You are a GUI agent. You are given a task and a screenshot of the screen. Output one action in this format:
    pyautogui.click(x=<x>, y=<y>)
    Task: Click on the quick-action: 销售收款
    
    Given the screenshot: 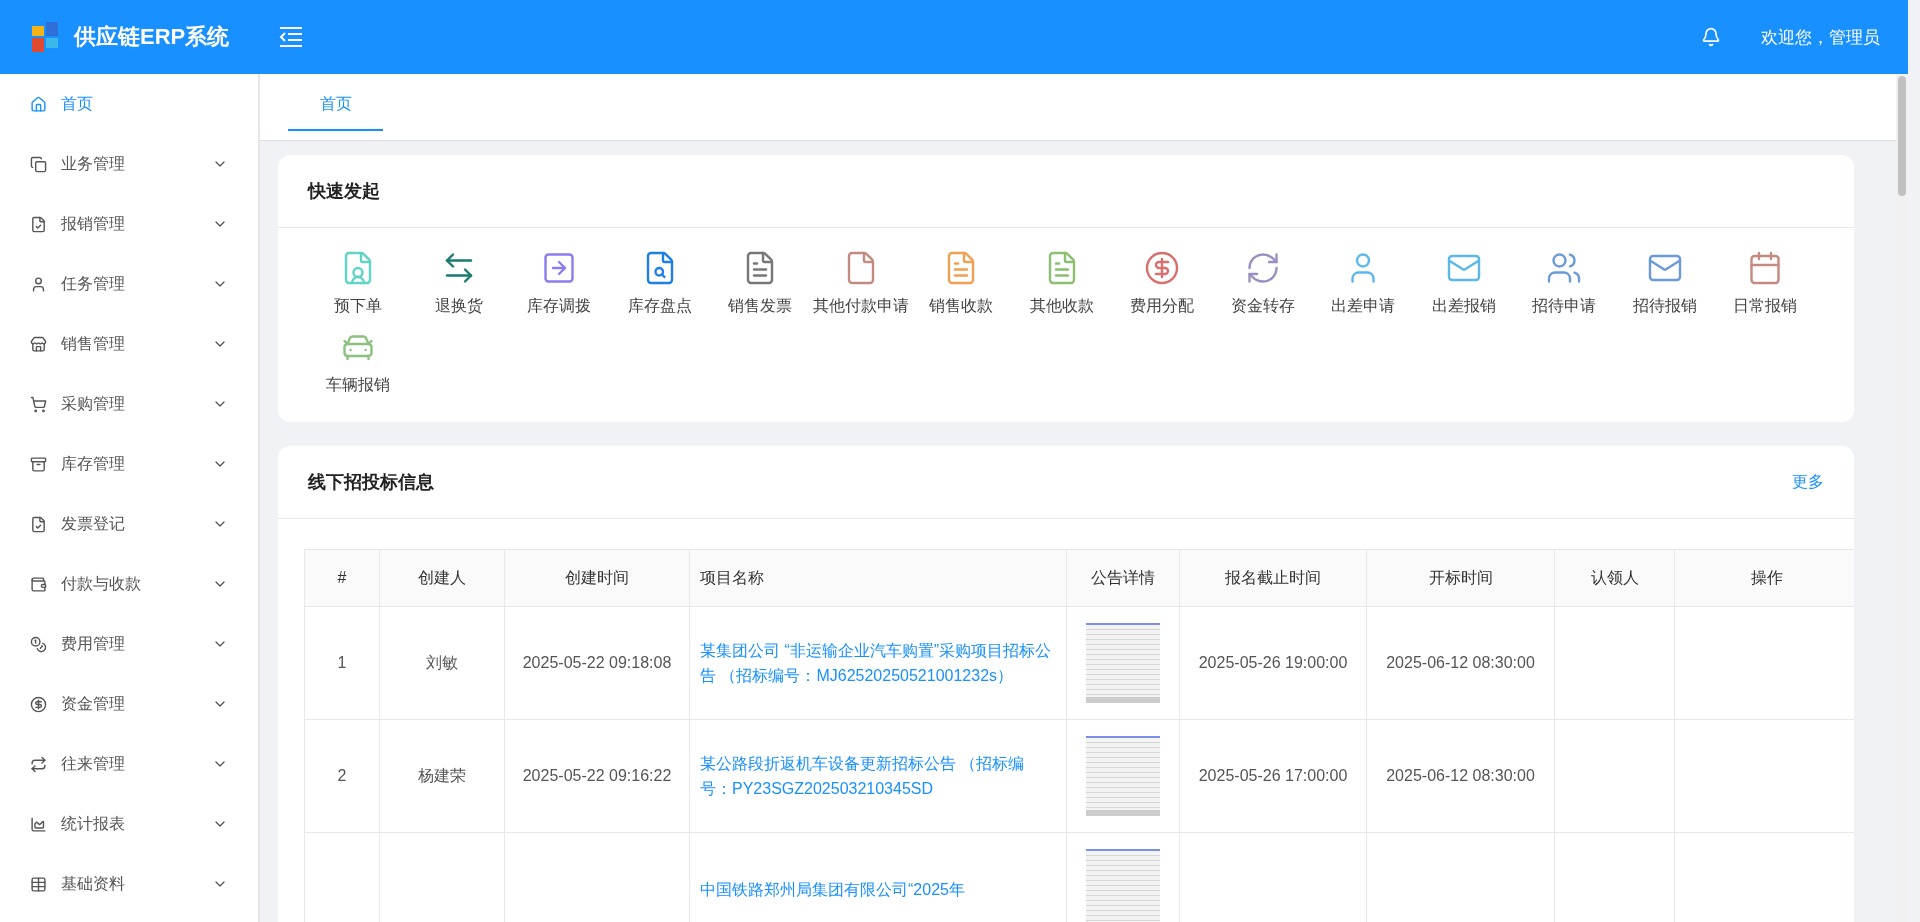 What is the action you would take?
    pyautogui.click(x=961, y=283)
    